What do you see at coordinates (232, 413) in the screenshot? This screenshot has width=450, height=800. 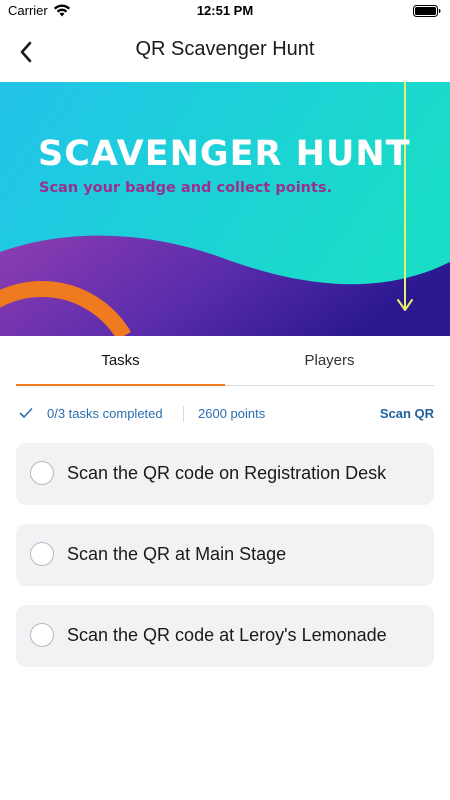 I see `points-text: 2600 points` at bounding box center [232, 413].